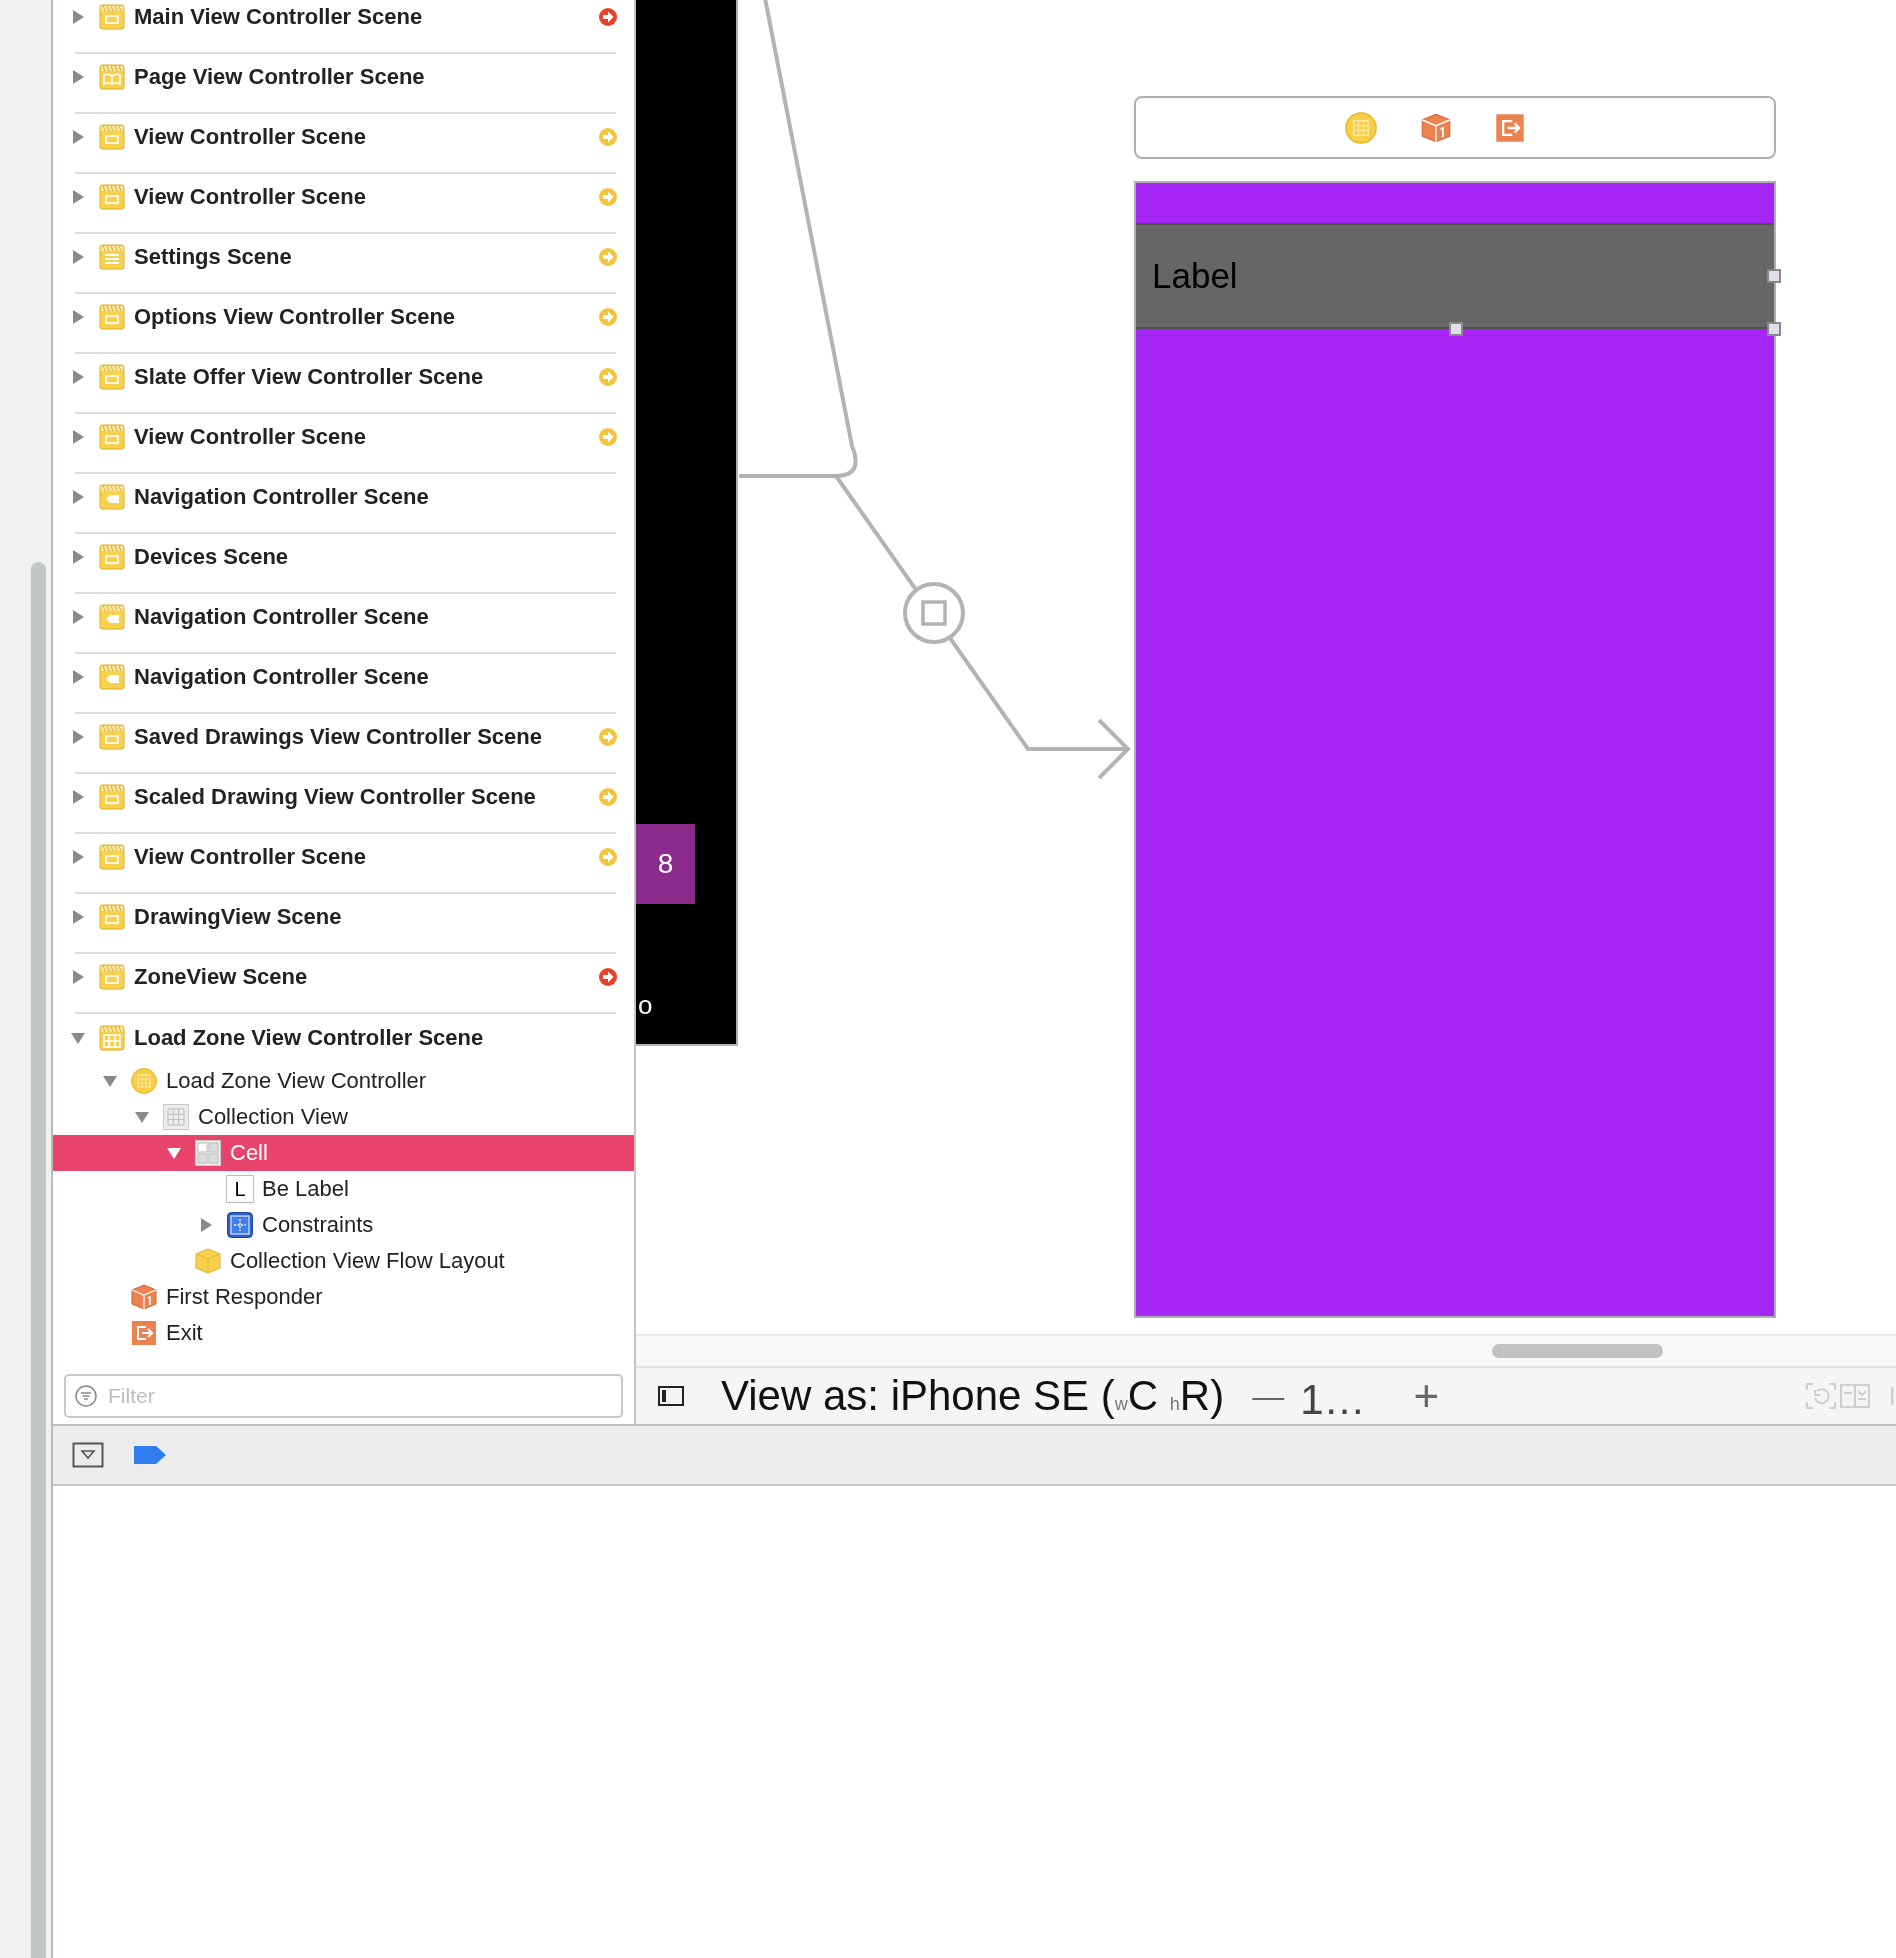  Describe the element at coordinates (645, 1005) in the screenshot. I see `preview-text: o` at that location.